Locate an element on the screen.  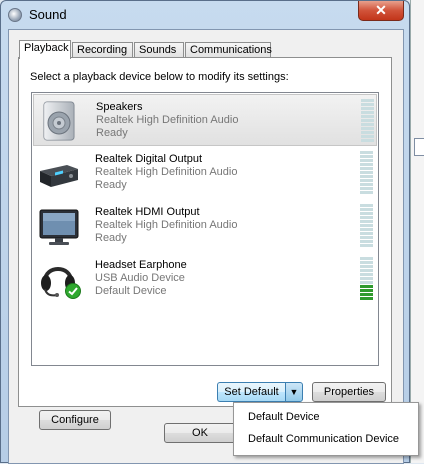
set-default-dropdown-arrow: ▼ is located at coordinates (294, 392).